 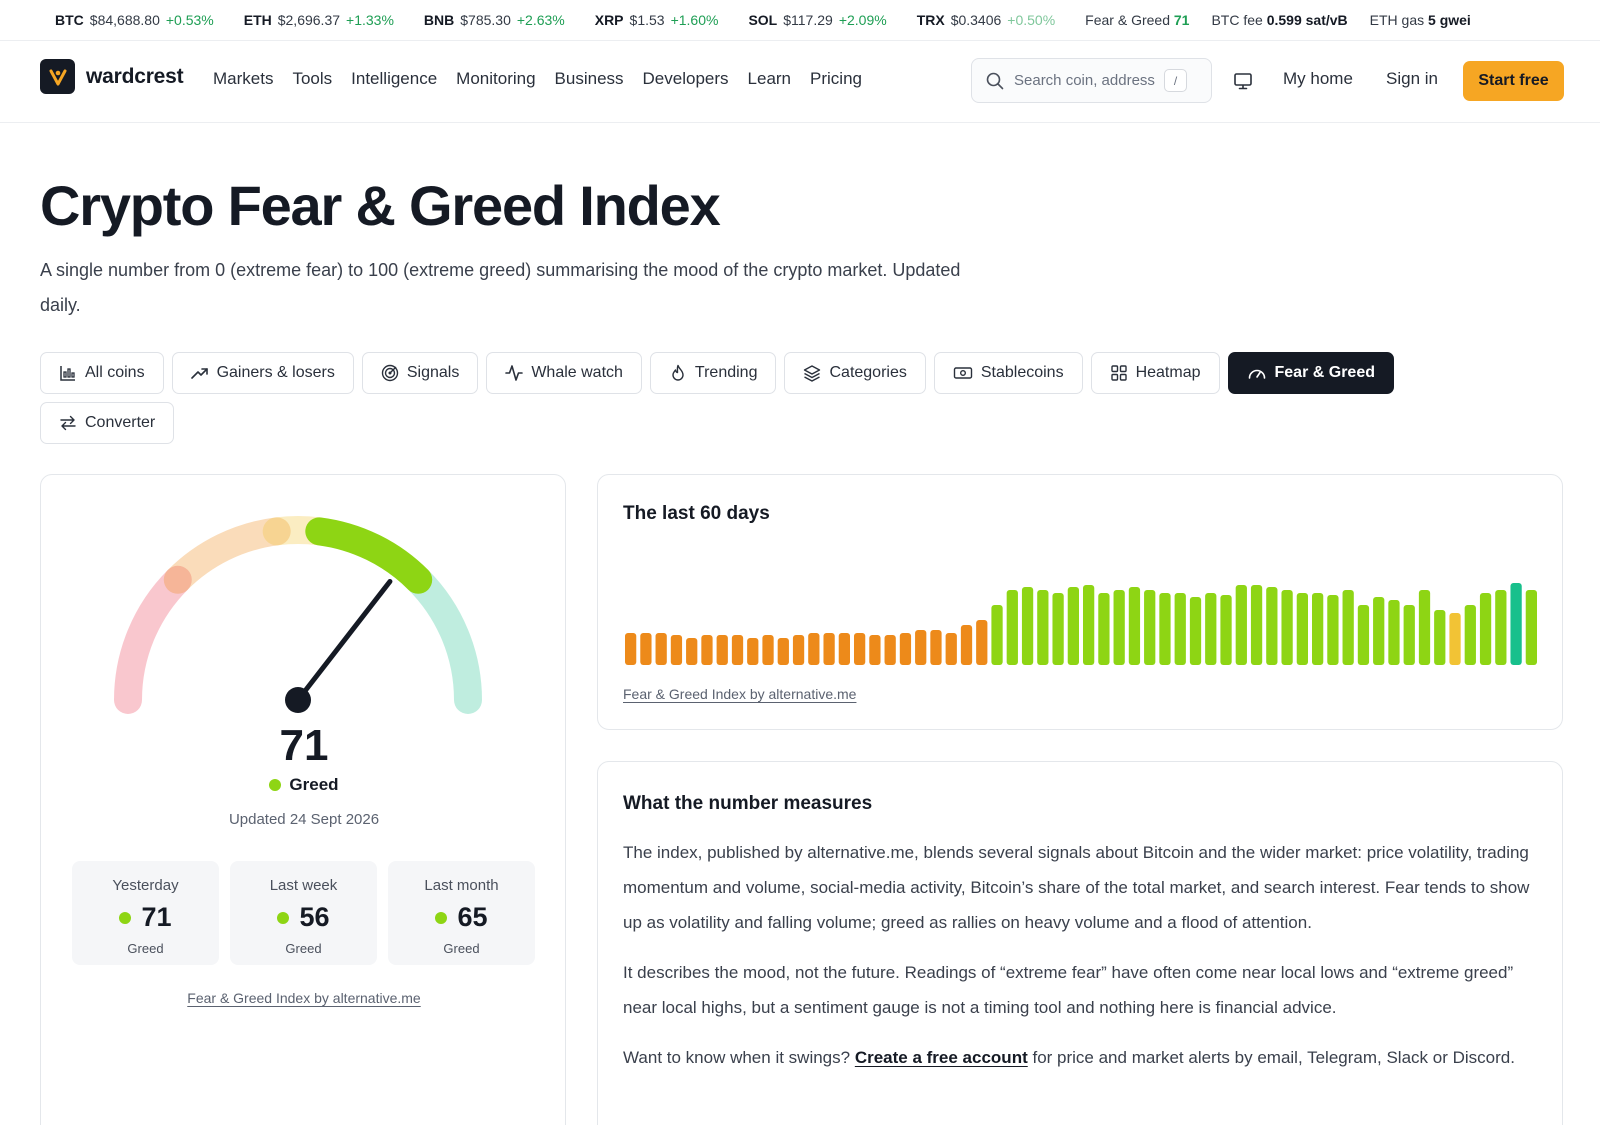 I want to click on chart-source-link: Fear & Greed Index by alternative.me, so click(x=739, y=694).